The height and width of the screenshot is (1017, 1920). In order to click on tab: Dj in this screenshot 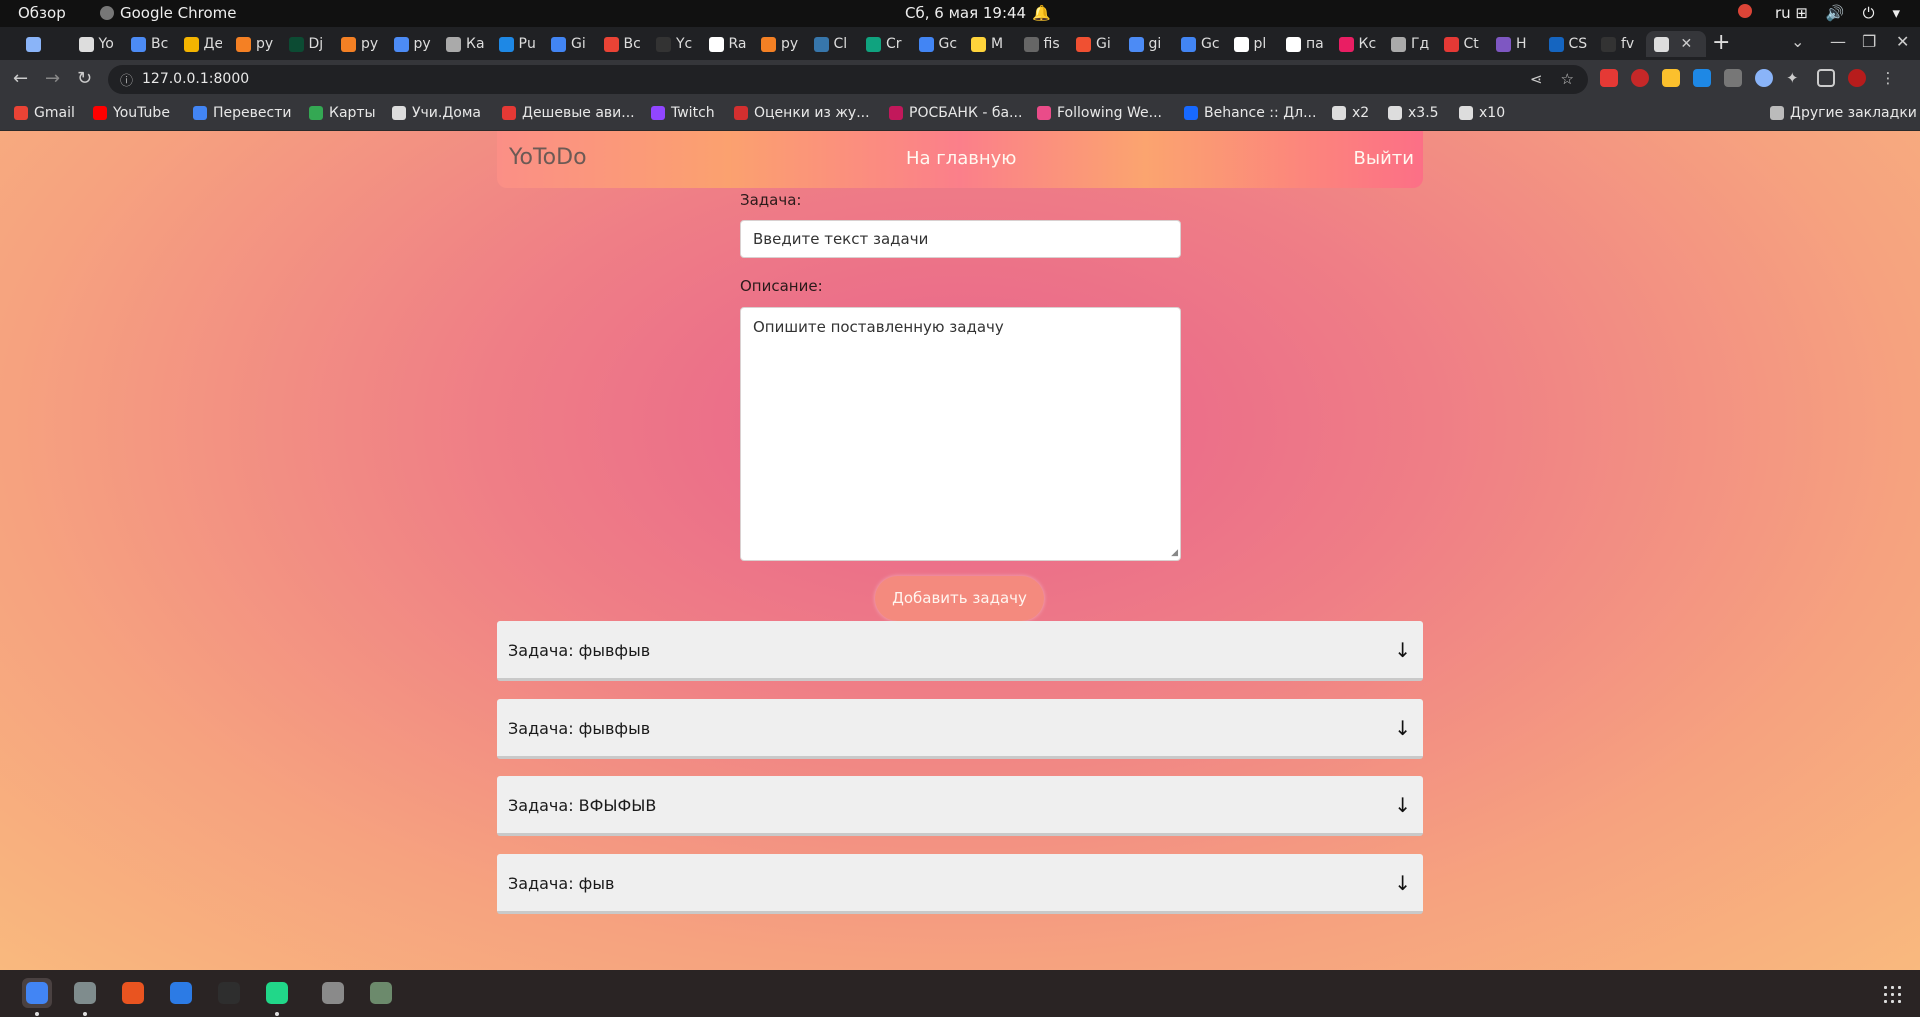, I will do `click(304, 44)`.